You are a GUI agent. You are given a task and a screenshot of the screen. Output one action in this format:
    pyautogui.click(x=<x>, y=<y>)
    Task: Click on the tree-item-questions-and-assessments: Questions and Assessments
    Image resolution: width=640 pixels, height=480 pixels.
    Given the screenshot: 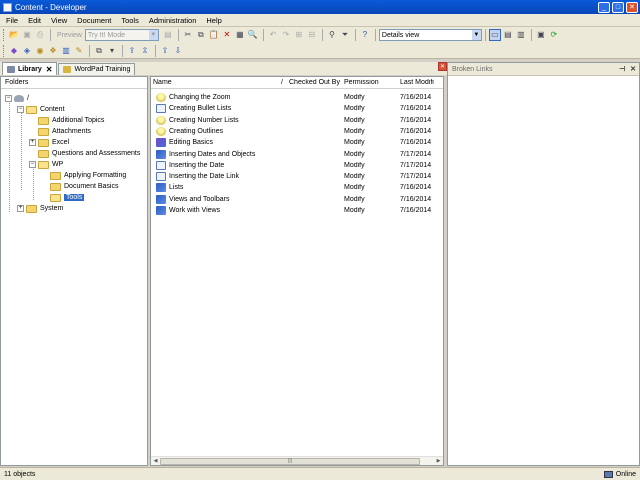 What is the action you would take?
    pyautogui.click(x=84, y=153)
    